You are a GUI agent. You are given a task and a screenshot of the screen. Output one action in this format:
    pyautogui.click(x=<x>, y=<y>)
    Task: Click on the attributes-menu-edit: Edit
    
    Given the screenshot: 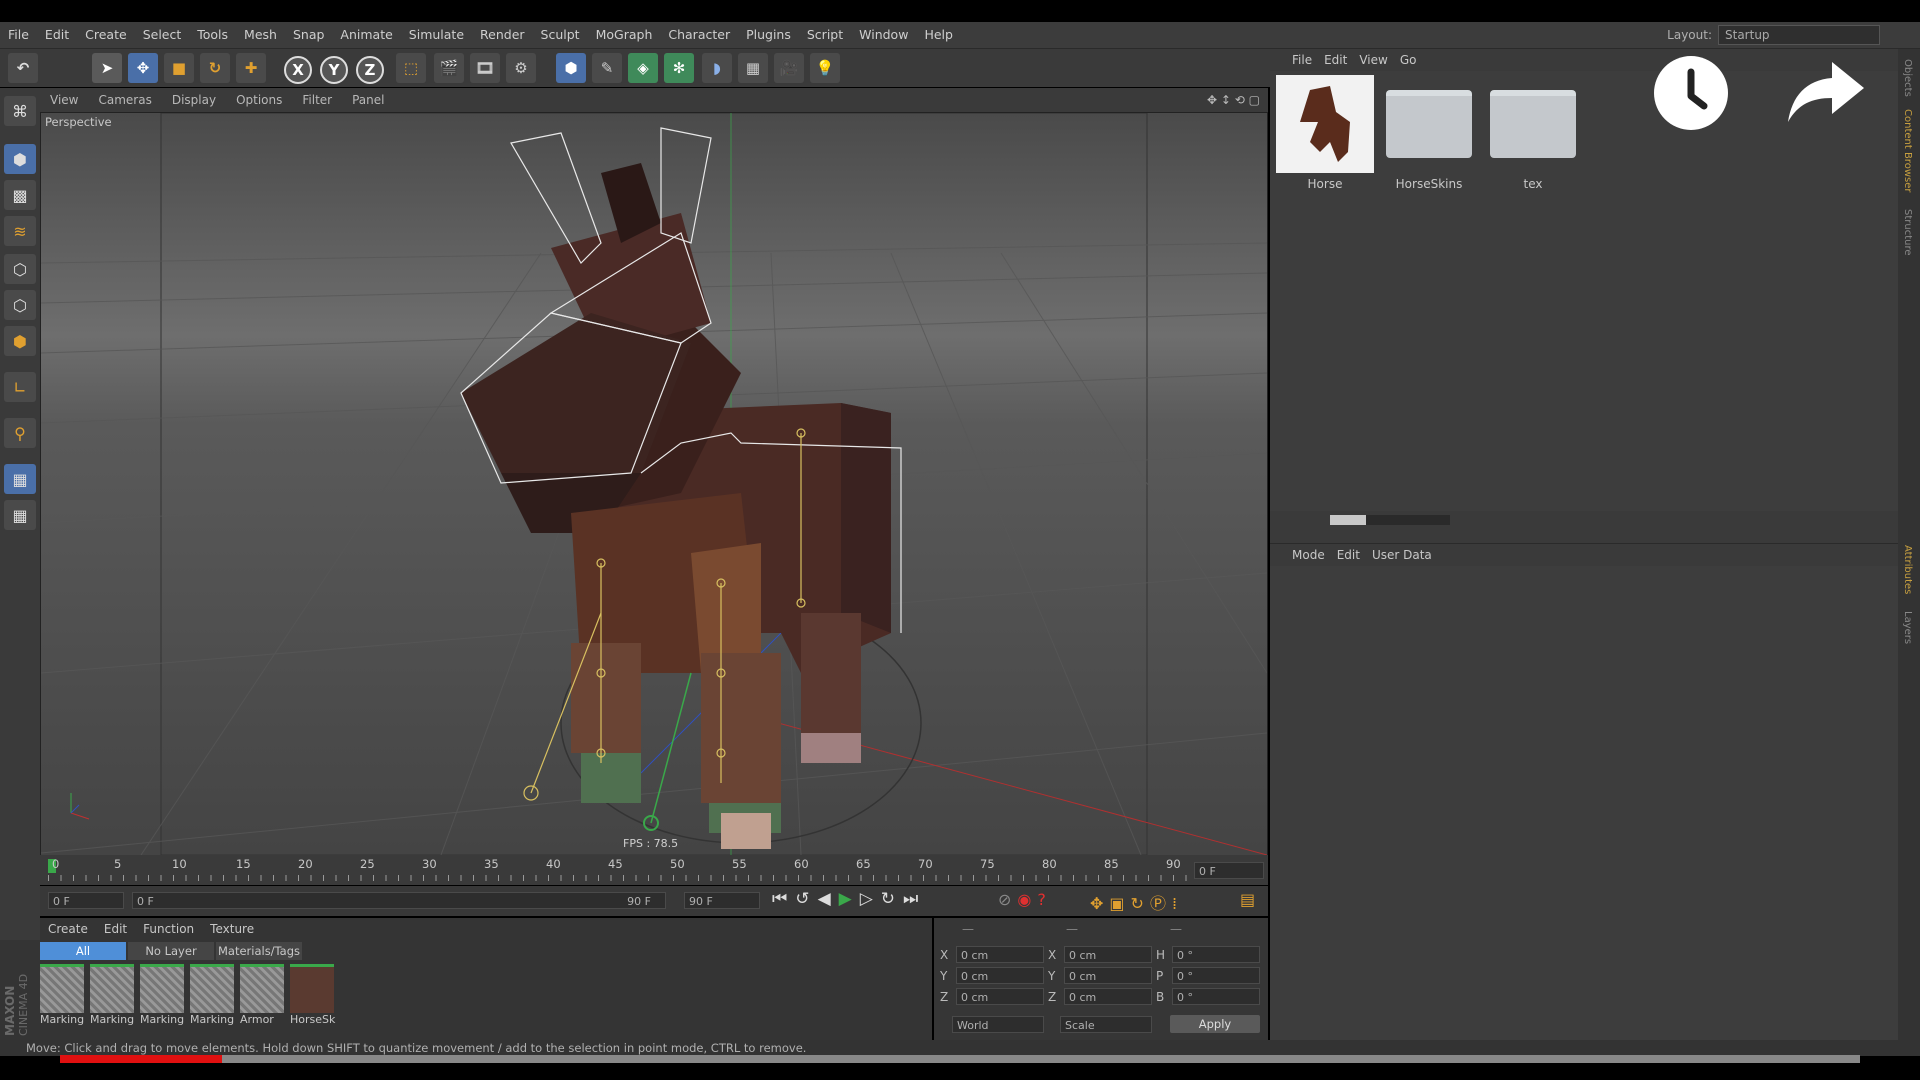 What is the action you would take?
    pyautogui.click(x=1348, y=555)
    